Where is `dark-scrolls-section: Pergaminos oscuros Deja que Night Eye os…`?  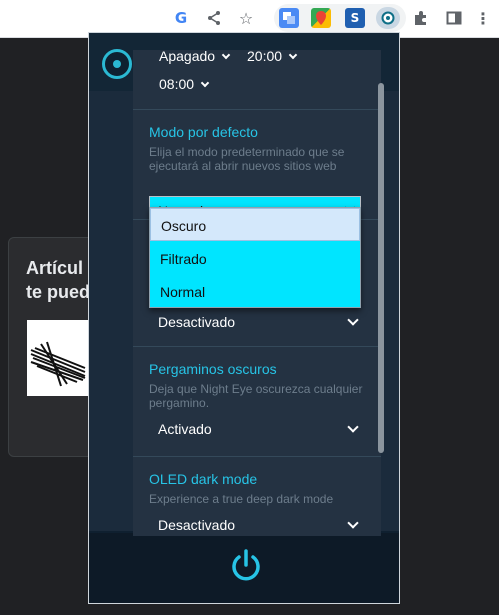
dark-scrolls-section: Pergaminos oscuros Deja que Night Eye os… is located at coordinates (257, 402).